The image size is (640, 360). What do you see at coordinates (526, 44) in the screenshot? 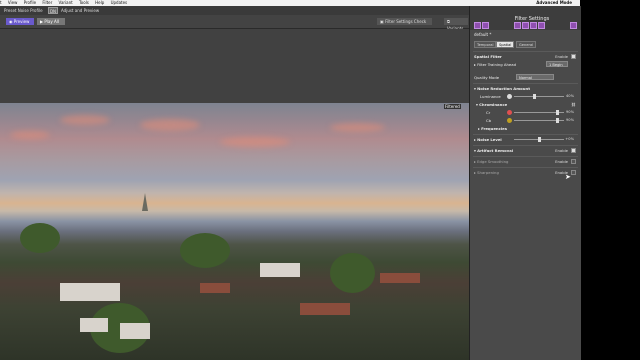
I see `tab-general: General` at bounding box center [526, 44].